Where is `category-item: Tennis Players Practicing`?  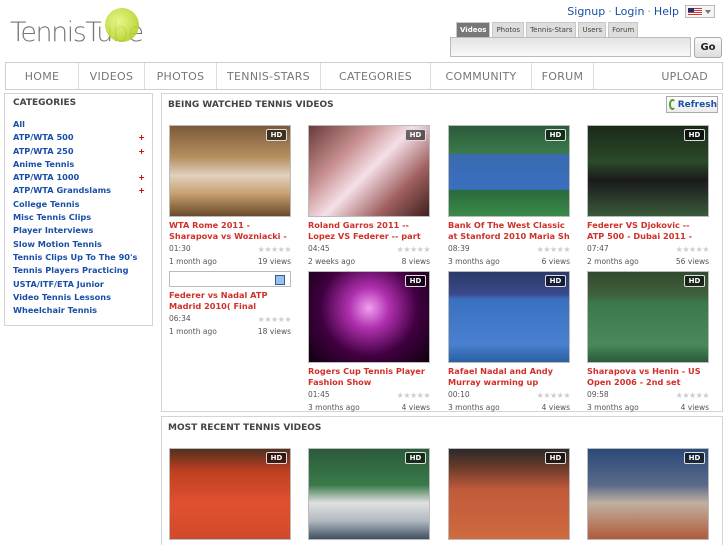 category-item: Tennis Players Practicing is located at coordinates (82, 270).